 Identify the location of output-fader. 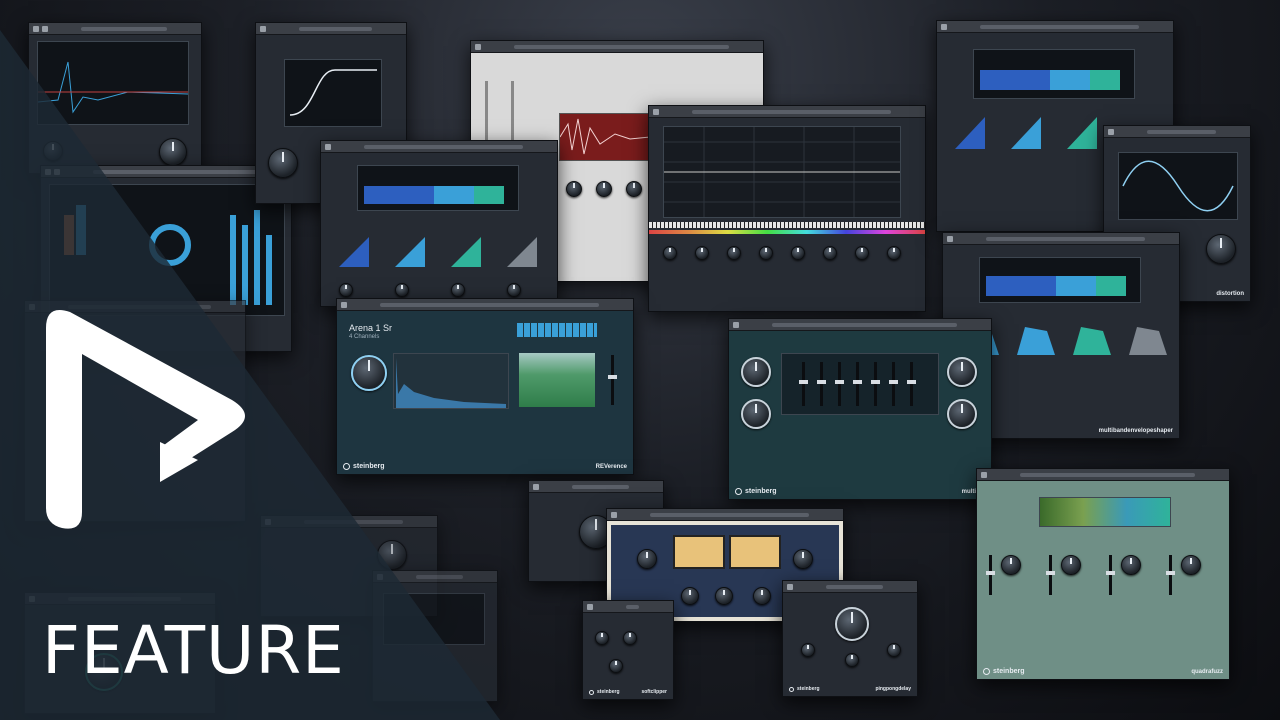
(612, 380).